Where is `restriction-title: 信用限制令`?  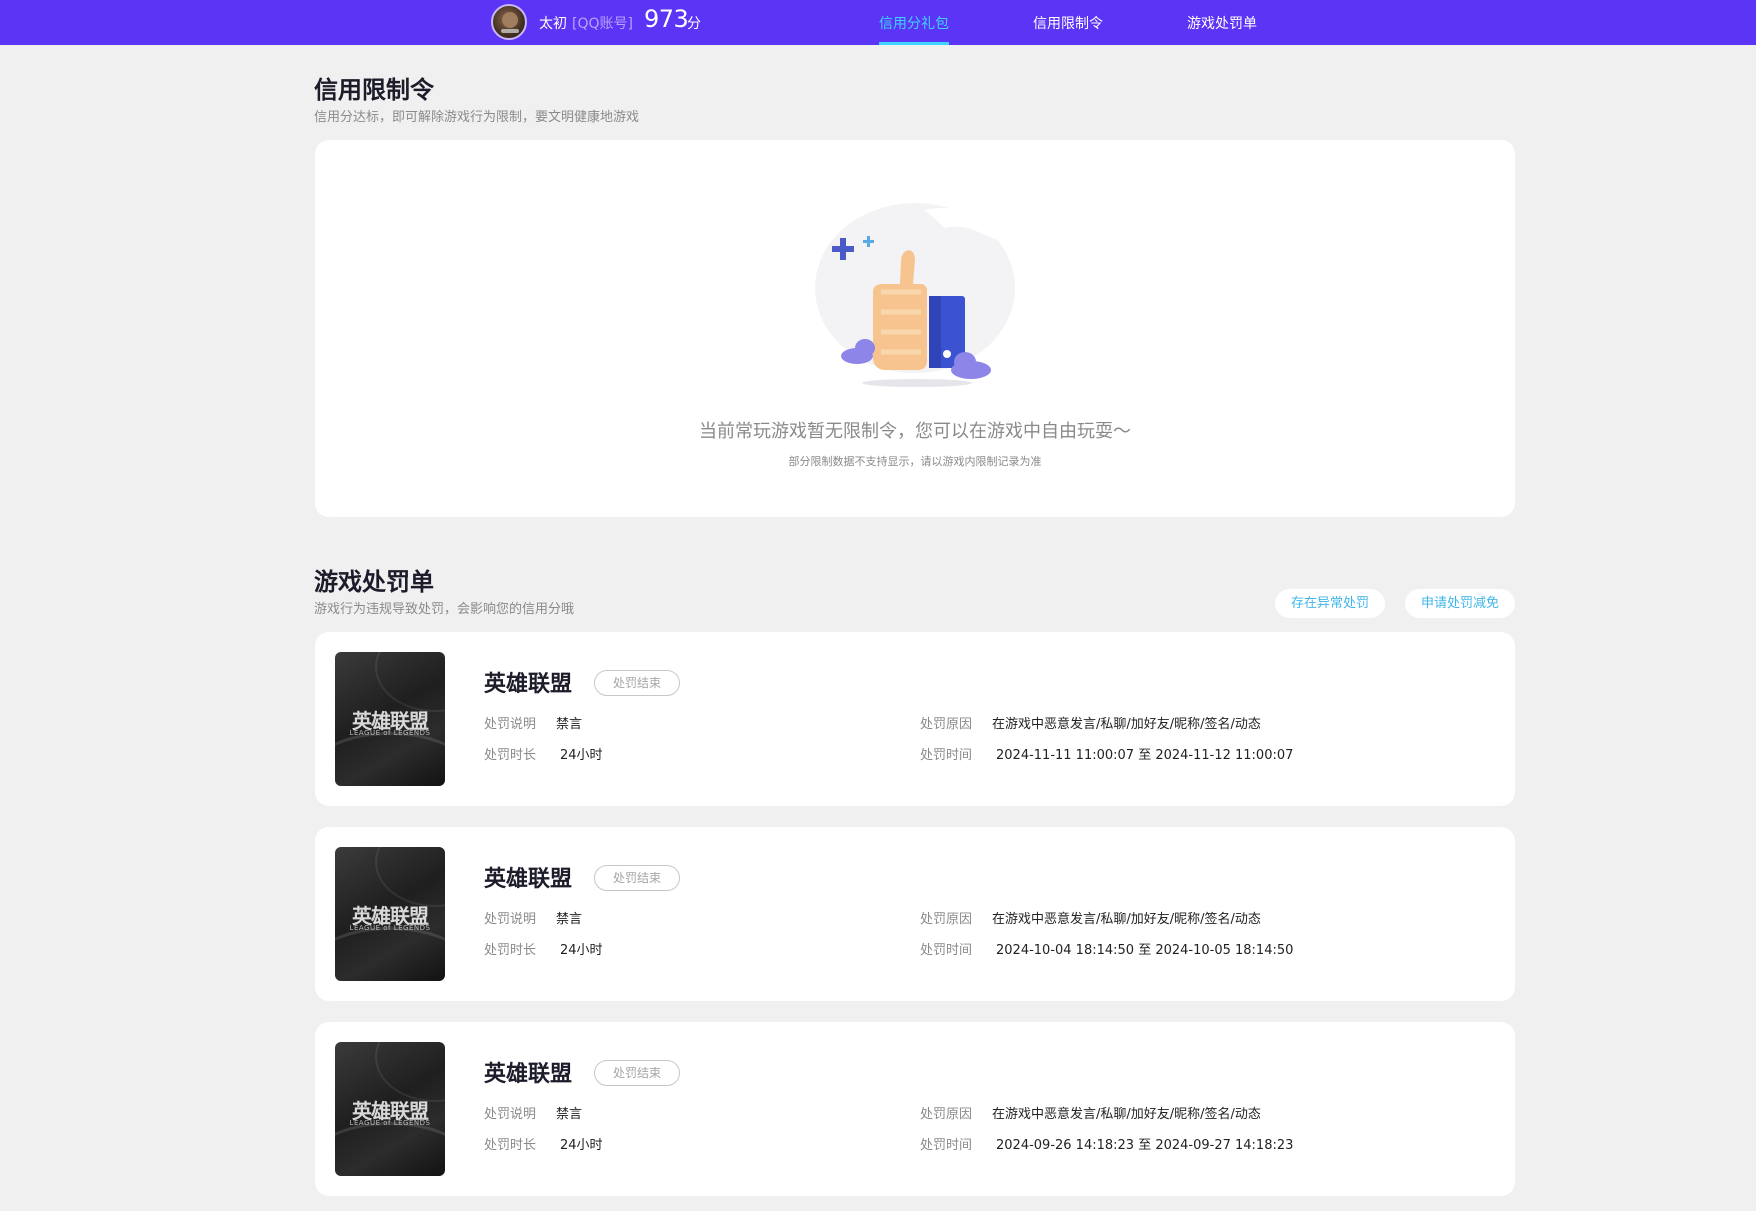 restriction-title: 信用限制令 is located at coordinates (374, 90).